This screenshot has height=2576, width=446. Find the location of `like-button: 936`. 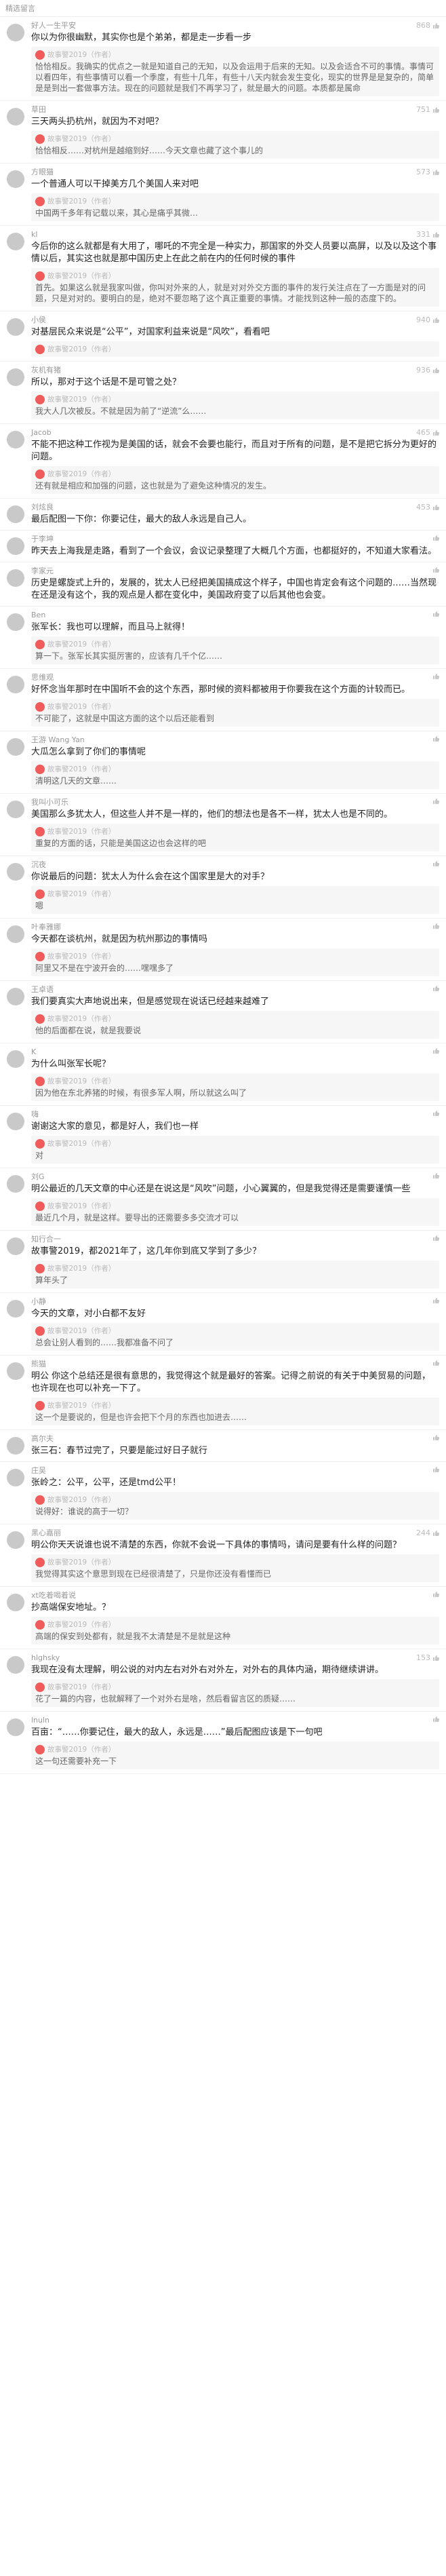

like-button: 936 is located at coordinates (427, 370).